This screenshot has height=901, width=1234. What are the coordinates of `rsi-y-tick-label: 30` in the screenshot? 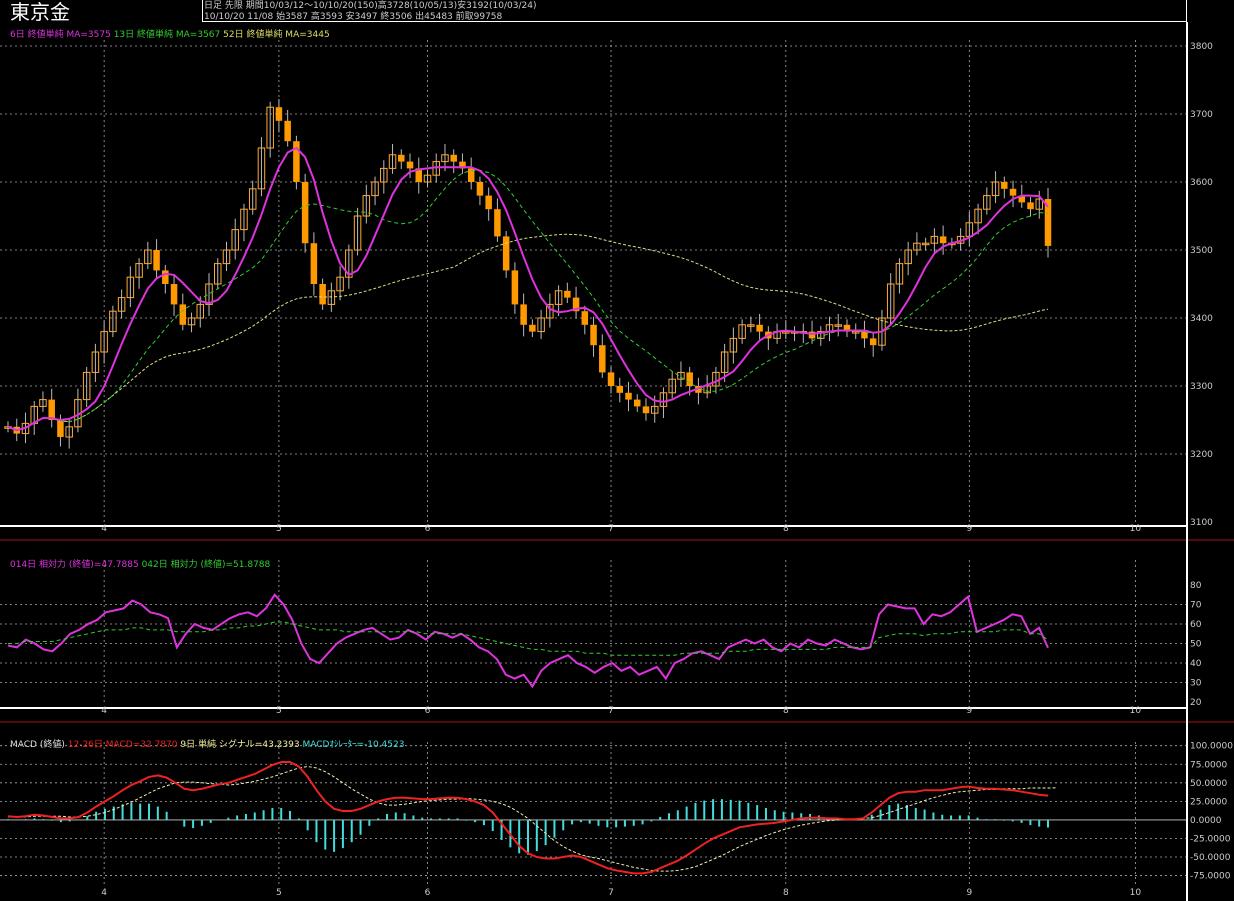 It's located at (1196, 684).